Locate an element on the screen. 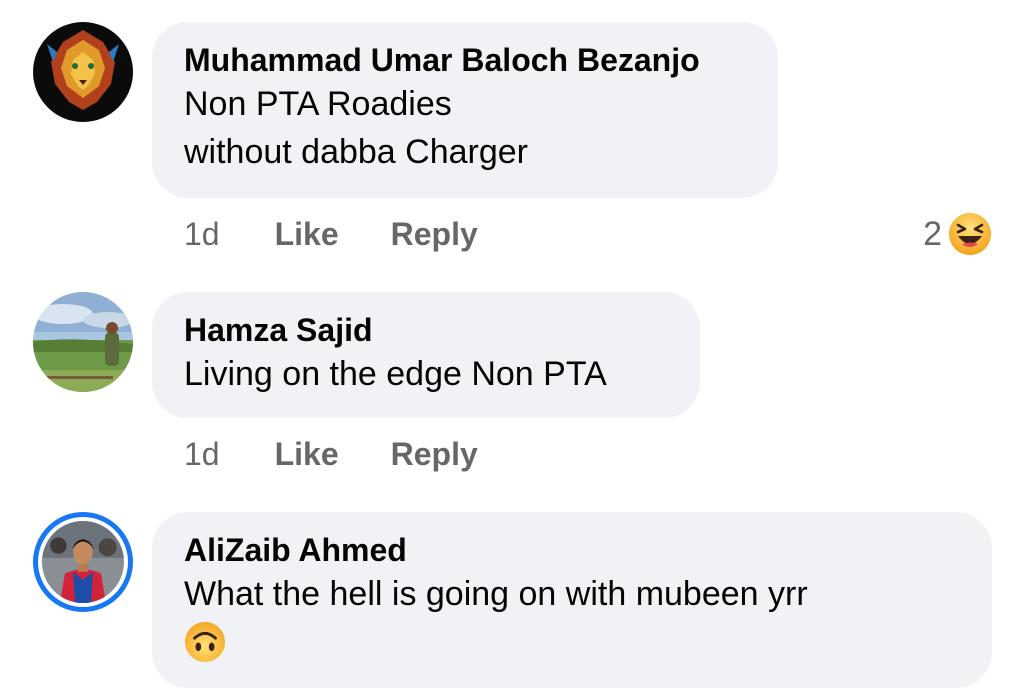  author-name: Muhammad Umar Baloch Bezanjo is located at coordinates (465, 60).